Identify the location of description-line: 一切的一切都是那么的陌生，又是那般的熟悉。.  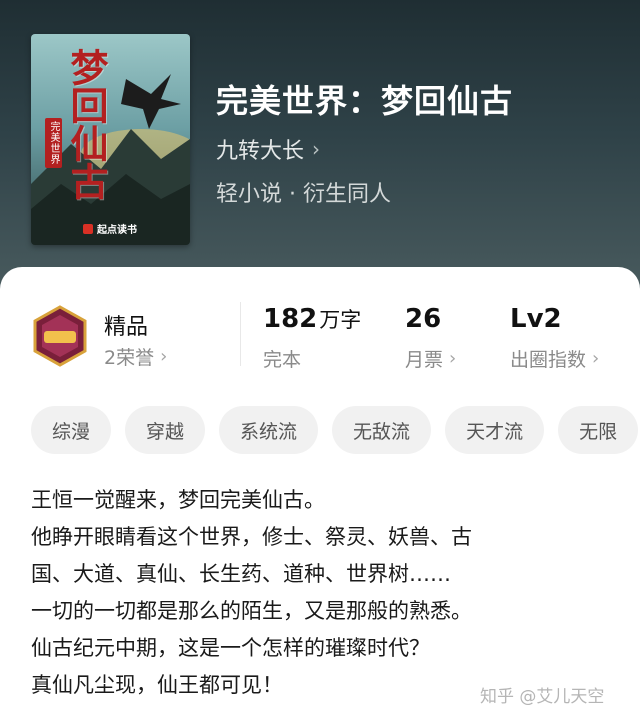
(251, 611).